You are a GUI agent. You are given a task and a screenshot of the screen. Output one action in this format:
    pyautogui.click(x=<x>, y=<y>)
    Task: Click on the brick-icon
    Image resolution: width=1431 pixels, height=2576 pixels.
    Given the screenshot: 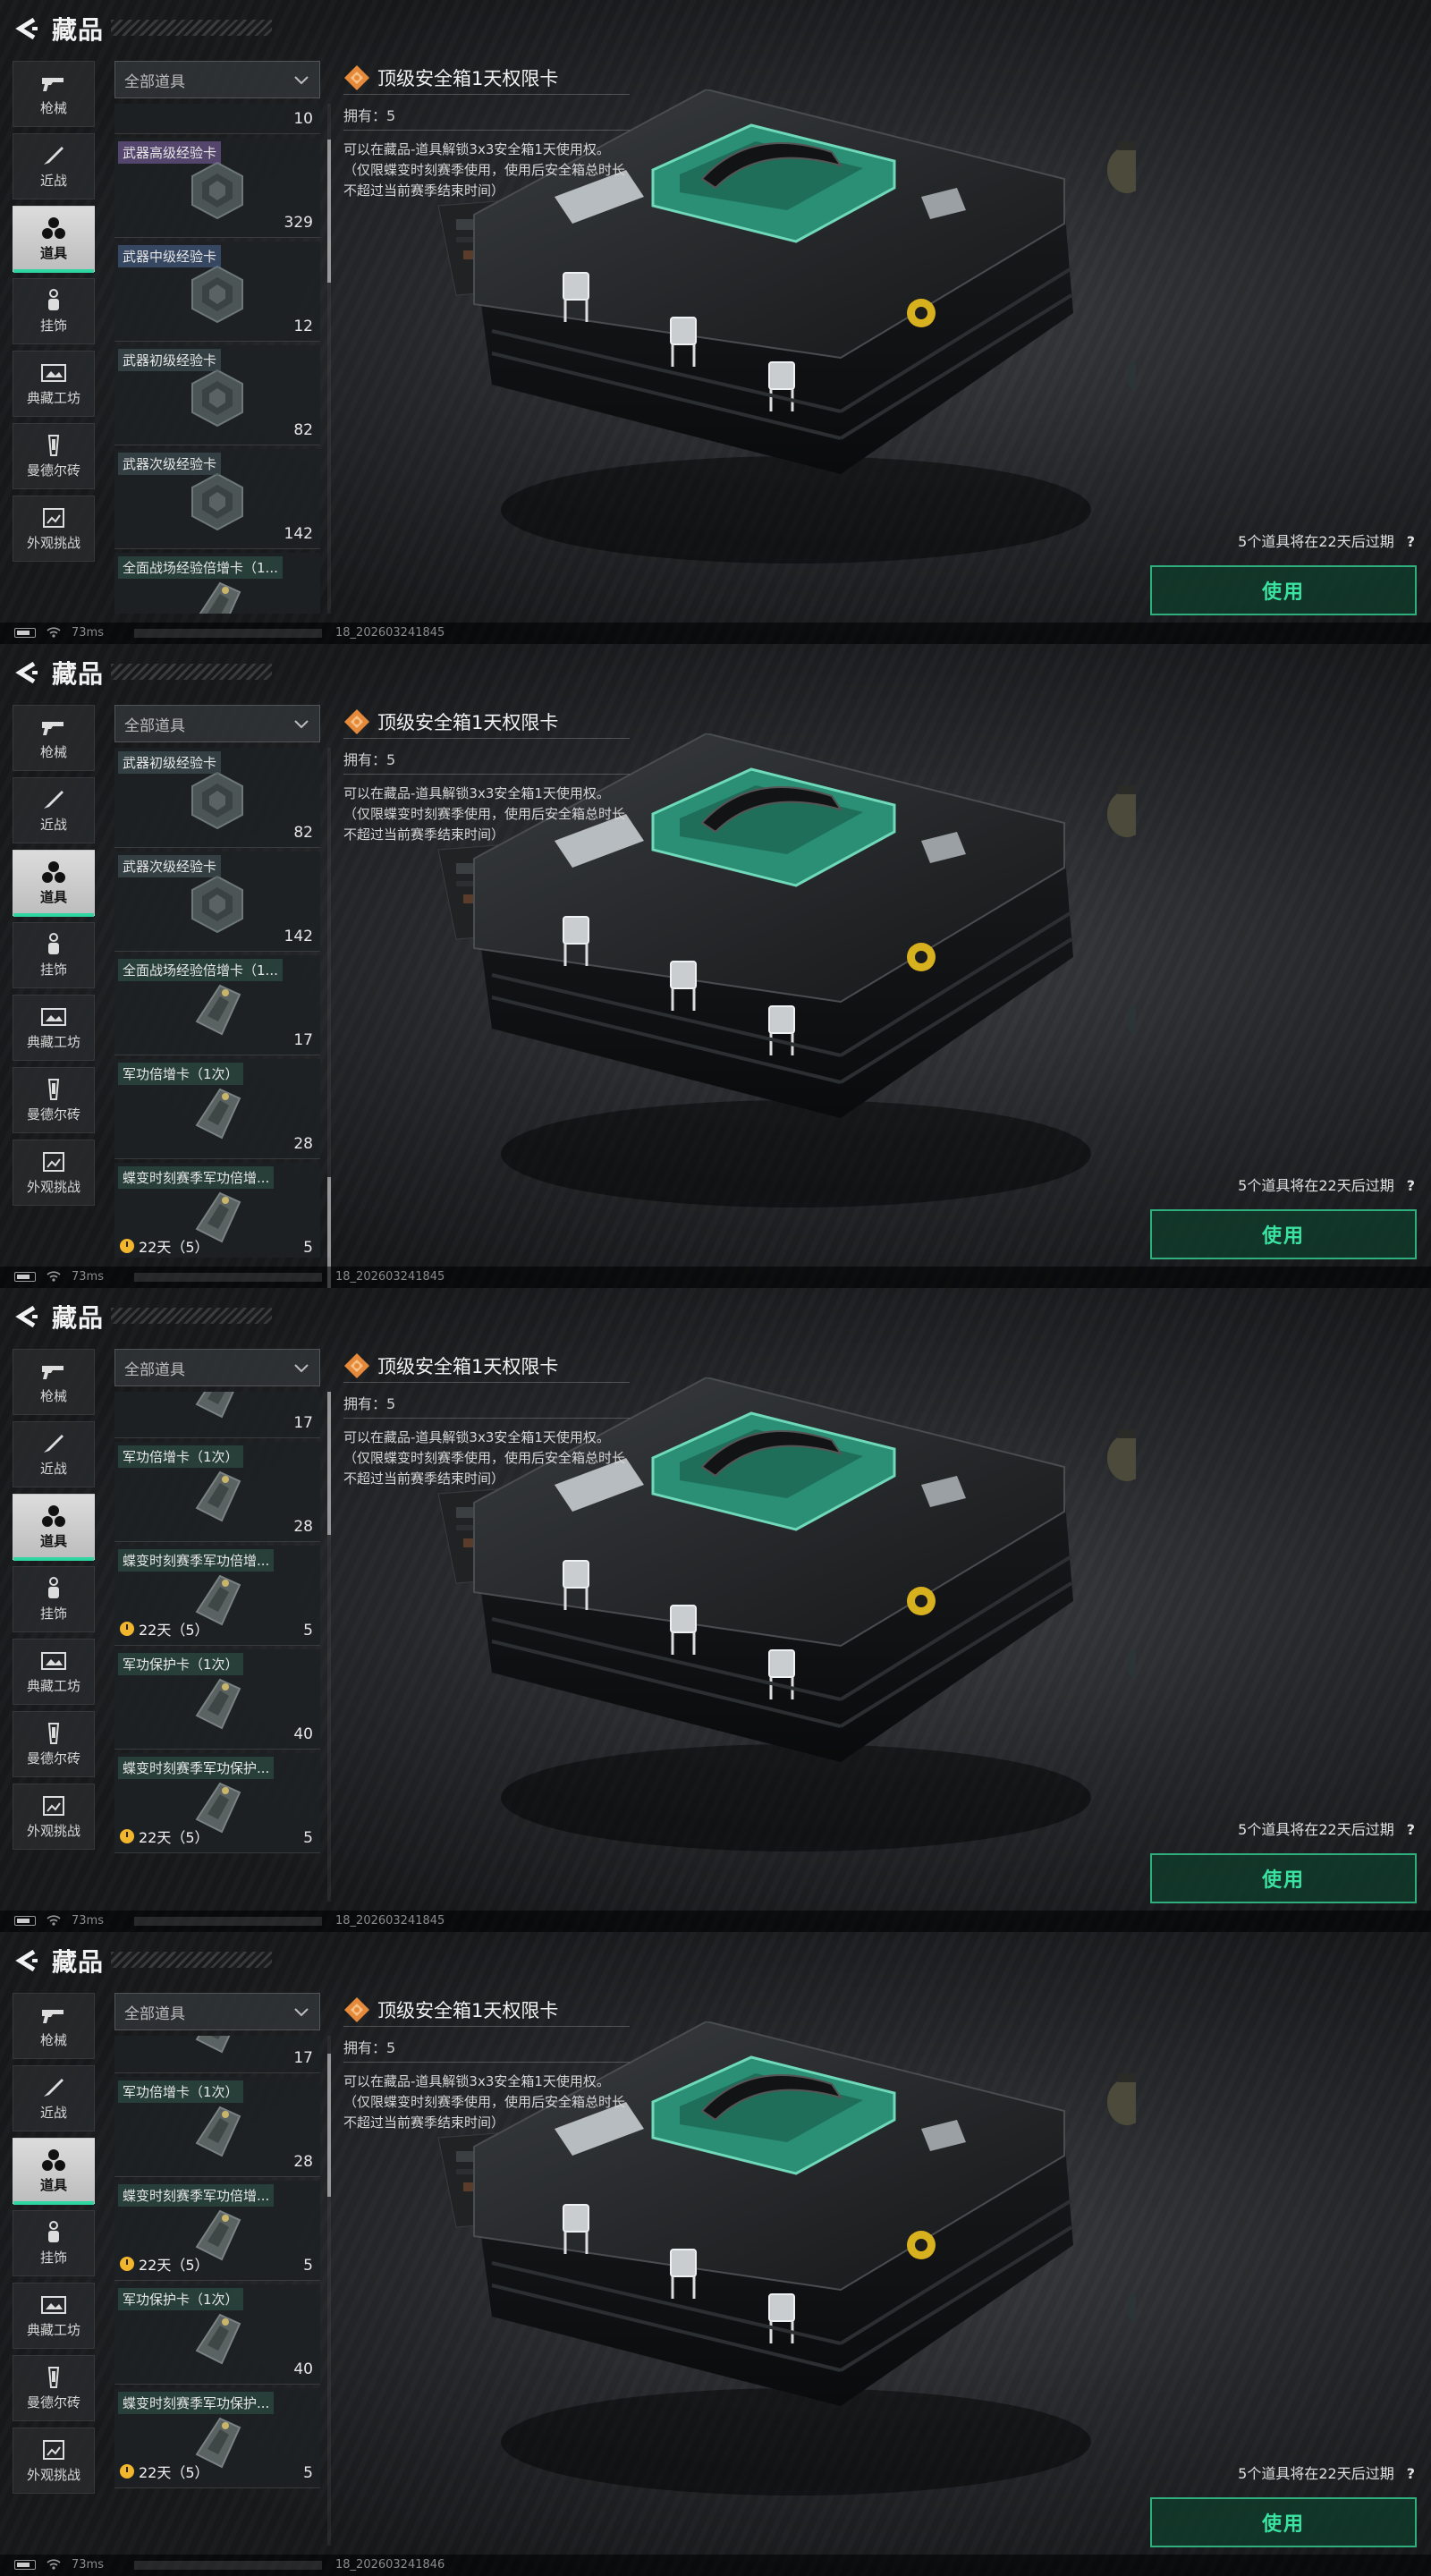 What is the action you would take?
    pyautogui.click(x=54, y=445)
    